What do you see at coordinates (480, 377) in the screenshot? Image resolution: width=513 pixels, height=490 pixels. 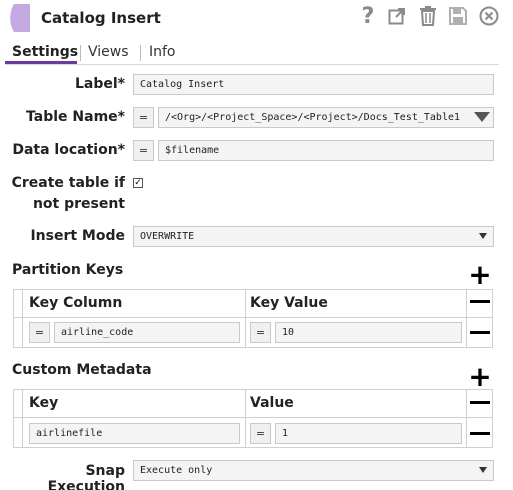 I see `add-metadata-button: +` at bounding box center [480, 377].